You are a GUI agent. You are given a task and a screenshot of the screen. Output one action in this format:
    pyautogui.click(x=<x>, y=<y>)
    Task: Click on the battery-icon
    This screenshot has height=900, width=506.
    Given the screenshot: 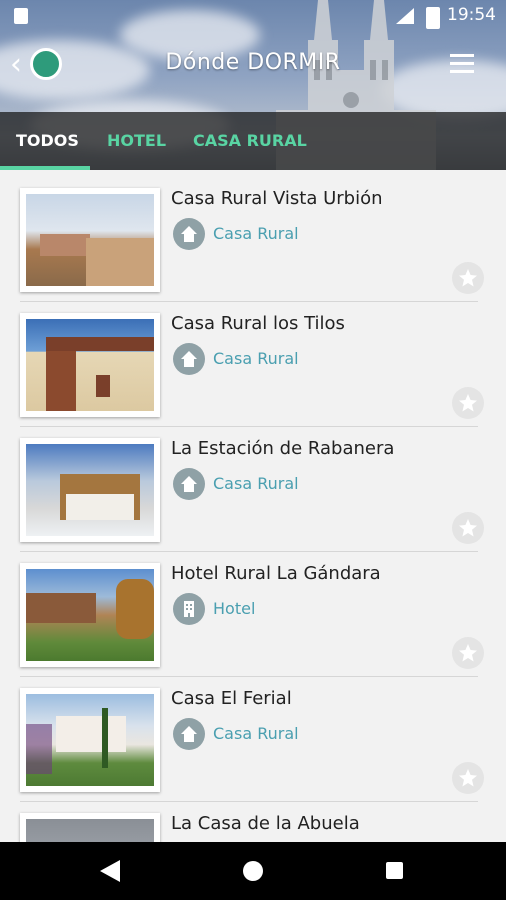 What is the action you would take?
    pyautogui.click(x=433, y=18)
    